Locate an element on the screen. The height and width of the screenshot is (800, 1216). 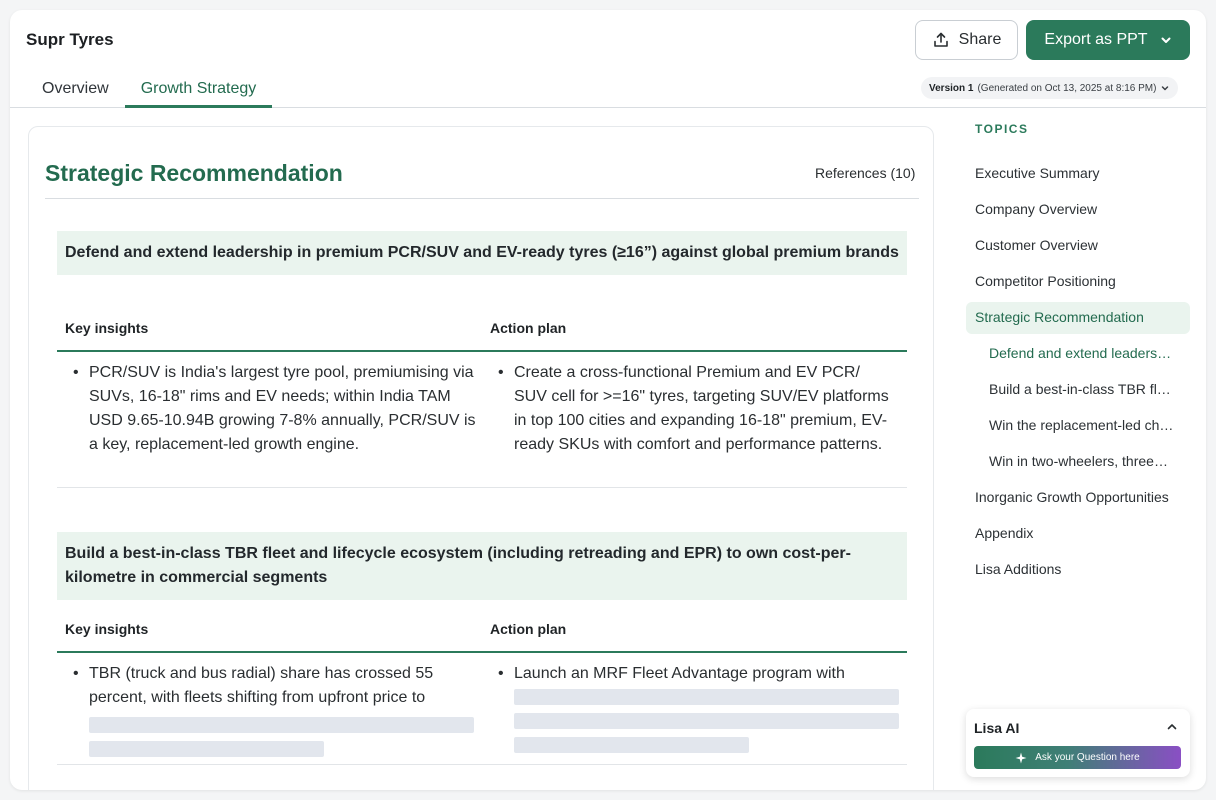
sidebar-item-lisa-additions: Lisa Additions is located at coordinates (1078, 570).